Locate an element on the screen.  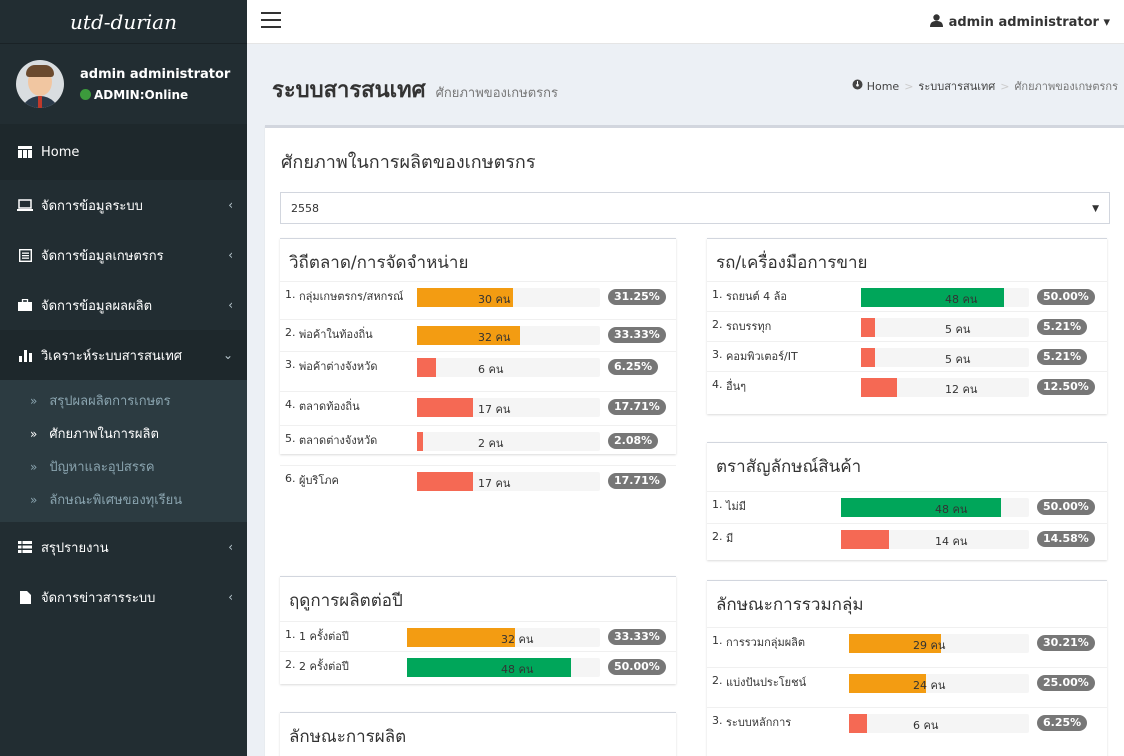
progress-row: 1. รถยนต์ 4 ล้อ 48 คน 50.00% is located at coordinates (907, 296).